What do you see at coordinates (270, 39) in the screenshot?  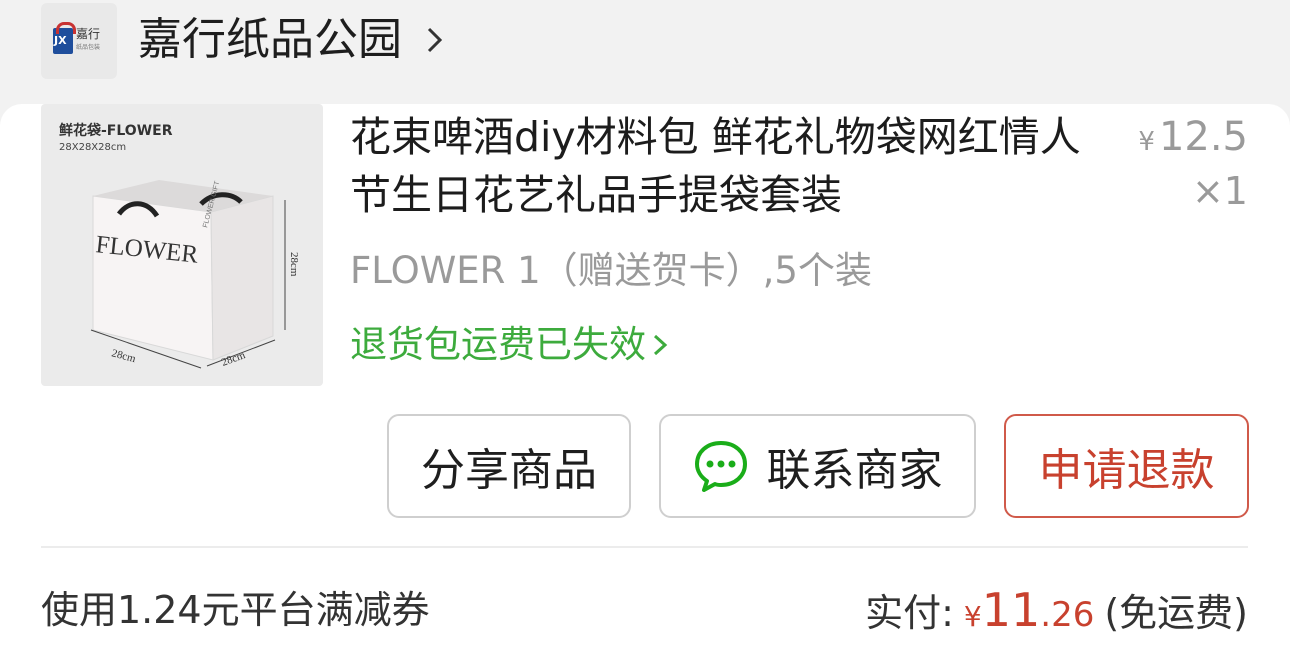 I see `shop-name: 嘉行纸品公园` at bounding box center [270, 39].